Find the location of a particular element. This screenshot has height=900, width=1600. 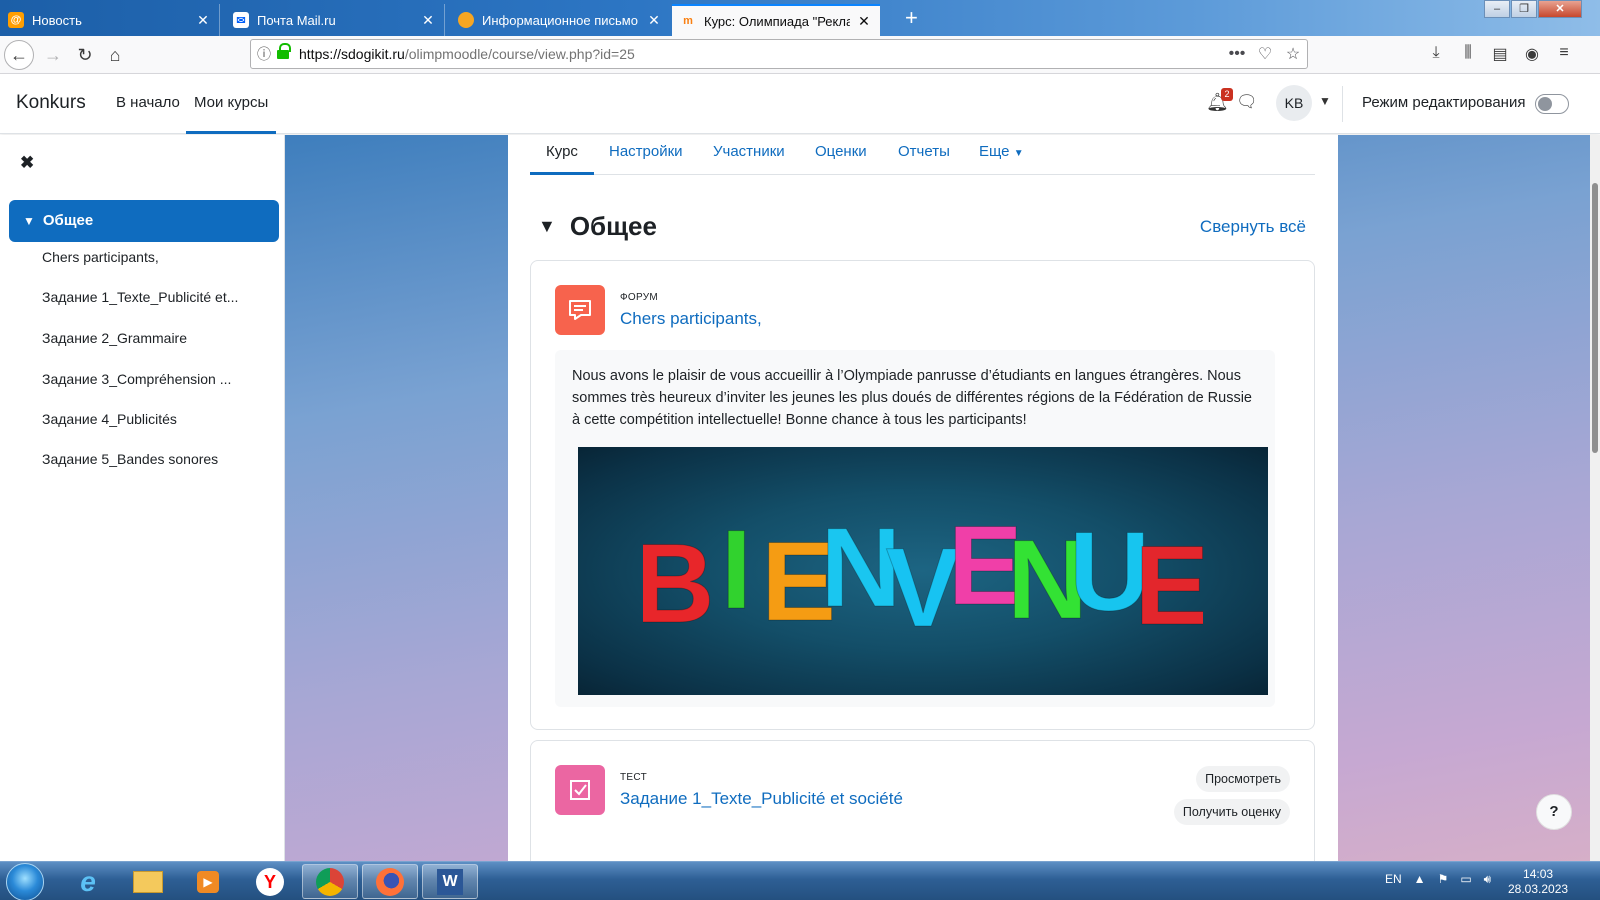

browser-tab-mail: ✉ Почта Mail.ru ✕ is located at coordinates (335, 20).